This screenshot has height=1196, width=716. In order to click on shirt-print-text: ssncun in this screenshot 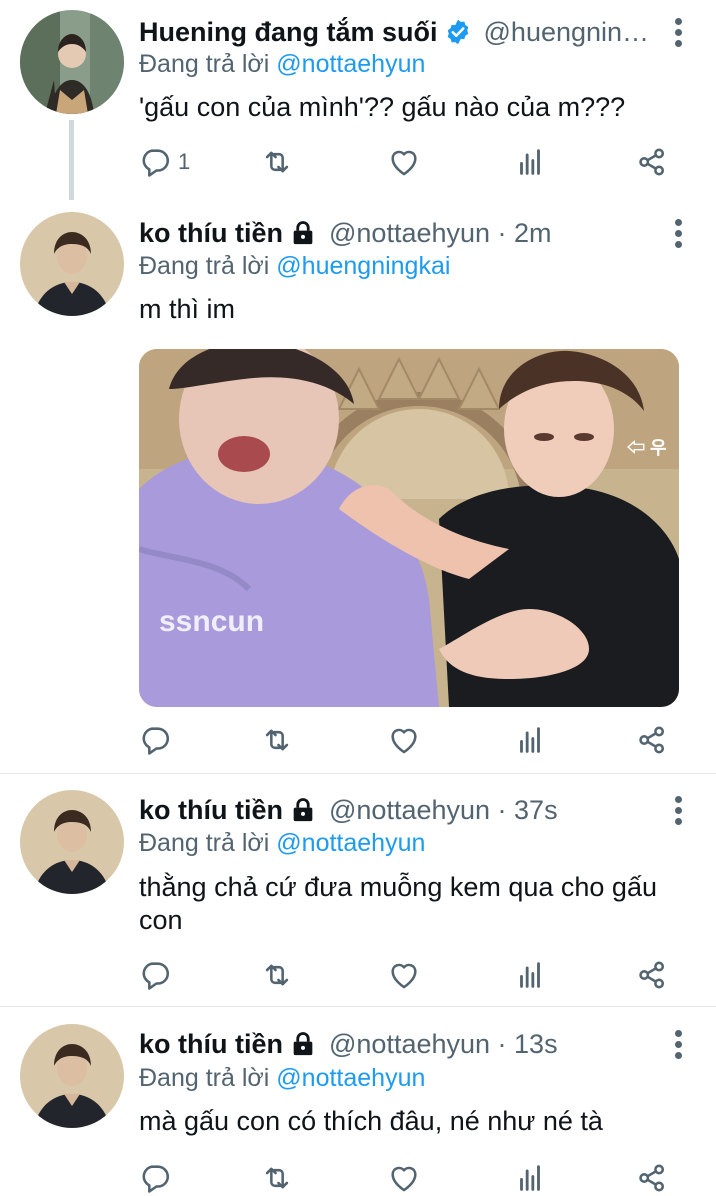, I will do `click(211, 621)`.